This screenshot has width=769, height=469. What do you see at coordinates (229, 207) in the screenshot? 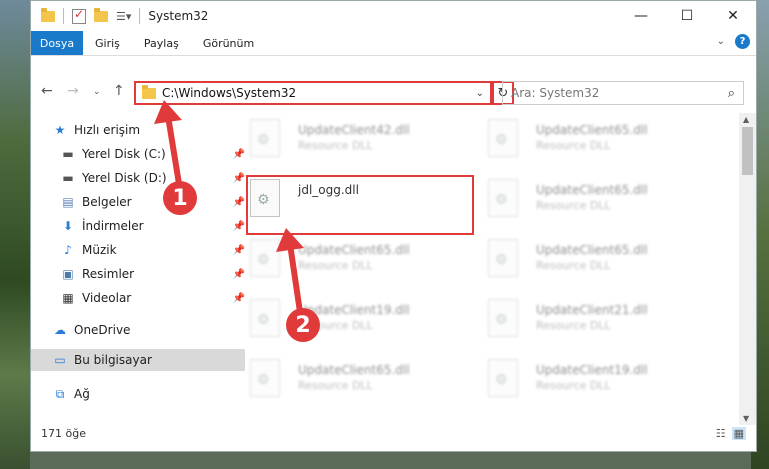
I see `annotation-arrows` at bounding box center [229, 207].